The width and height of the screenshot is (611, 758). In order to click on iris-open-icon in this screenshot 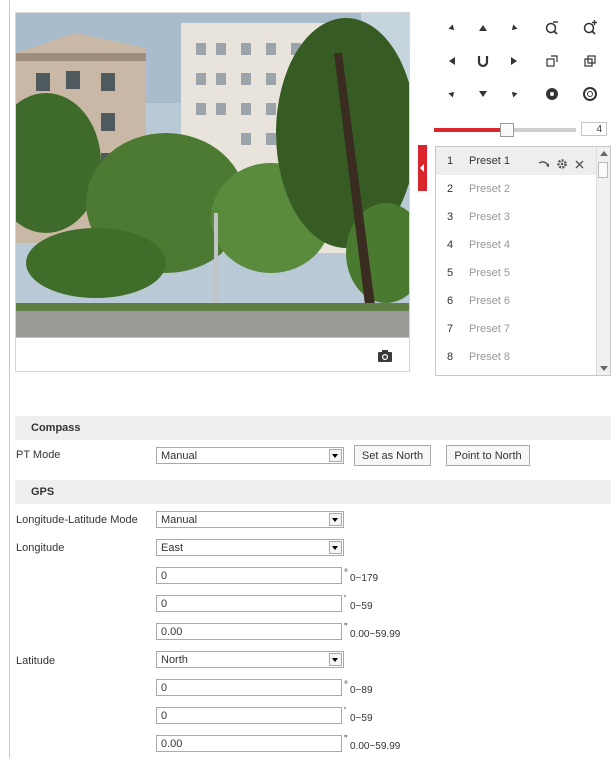, I will do `click(590, 94)`.